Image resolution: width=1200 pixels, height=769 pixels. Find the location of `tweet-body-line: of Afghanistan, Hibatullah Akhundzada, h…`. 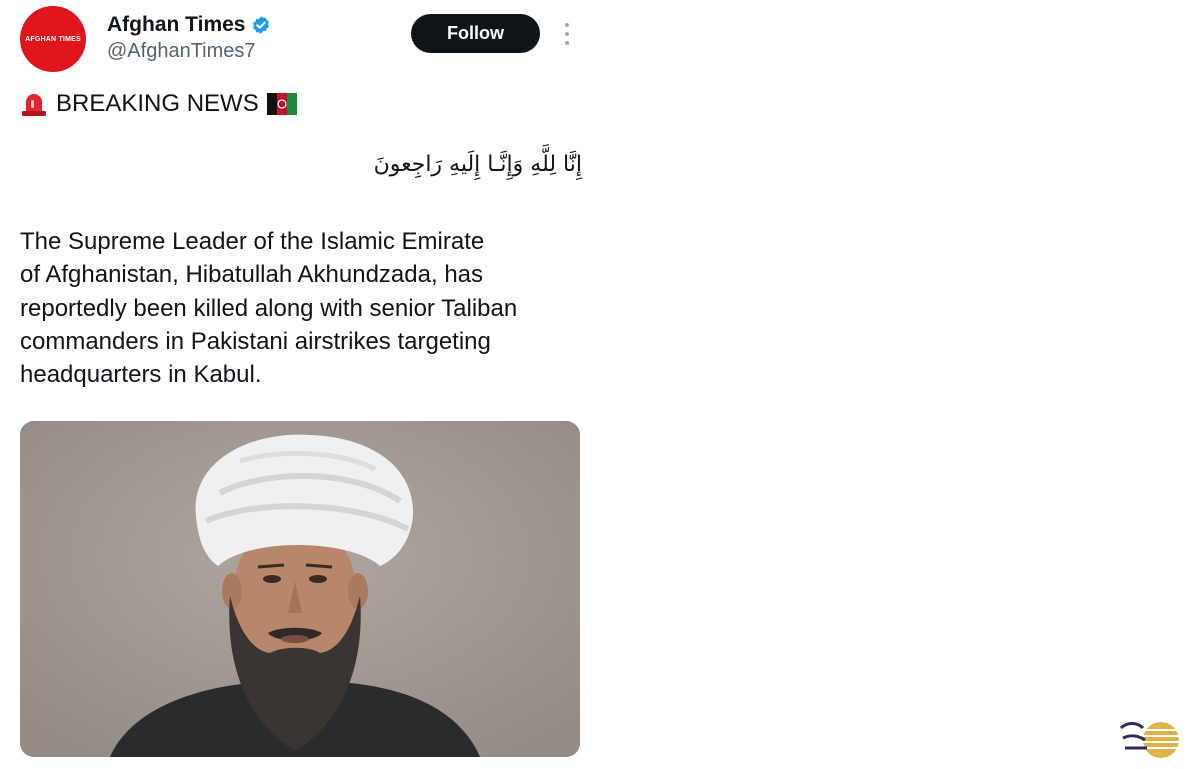

tweet-body-line: of Afghanistan, Hibatullah Akhundzada, h… is located at coordinates (252, 275).